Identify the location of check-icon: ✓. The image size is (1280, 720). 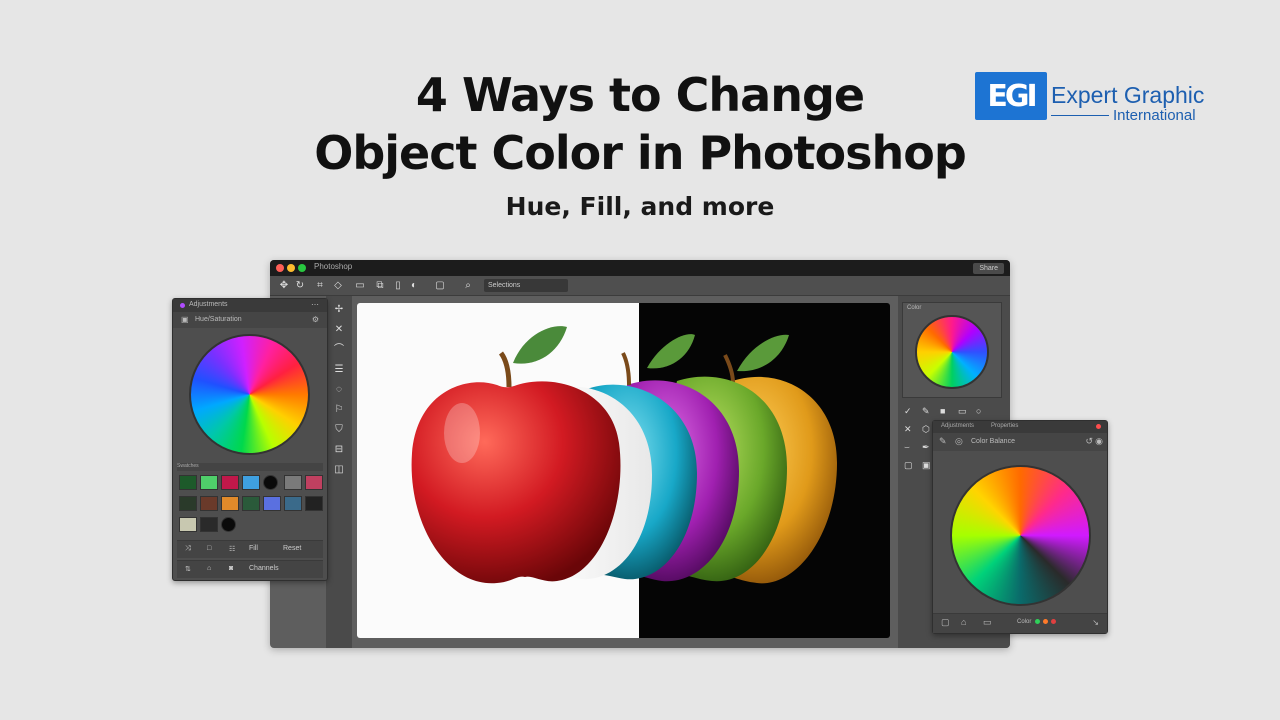
(908, 411).